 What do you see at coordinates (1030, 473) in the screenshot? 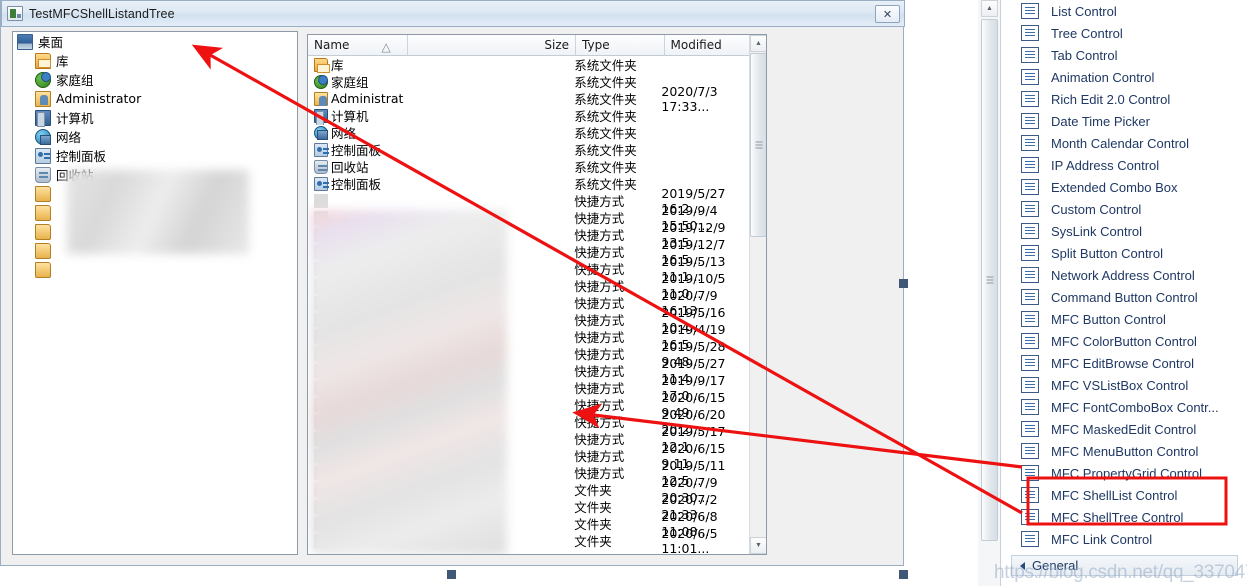
I see `mfc-propertygrid-icon` at bounding box center [1030, 473].